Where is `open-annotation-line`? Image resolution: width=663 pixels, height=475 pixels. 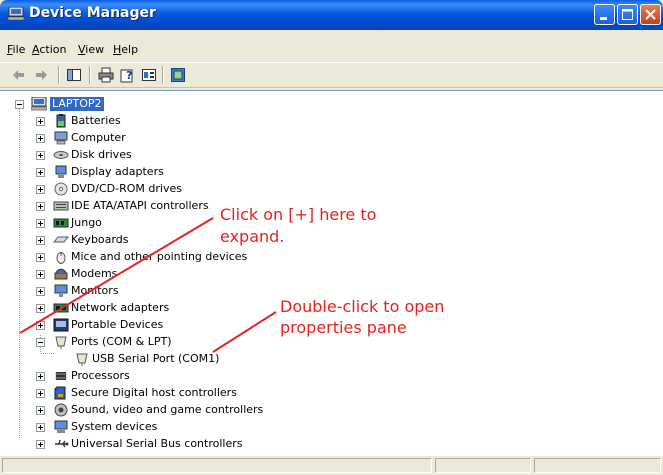 open-annotation-line is located at coordinates (244, 332).